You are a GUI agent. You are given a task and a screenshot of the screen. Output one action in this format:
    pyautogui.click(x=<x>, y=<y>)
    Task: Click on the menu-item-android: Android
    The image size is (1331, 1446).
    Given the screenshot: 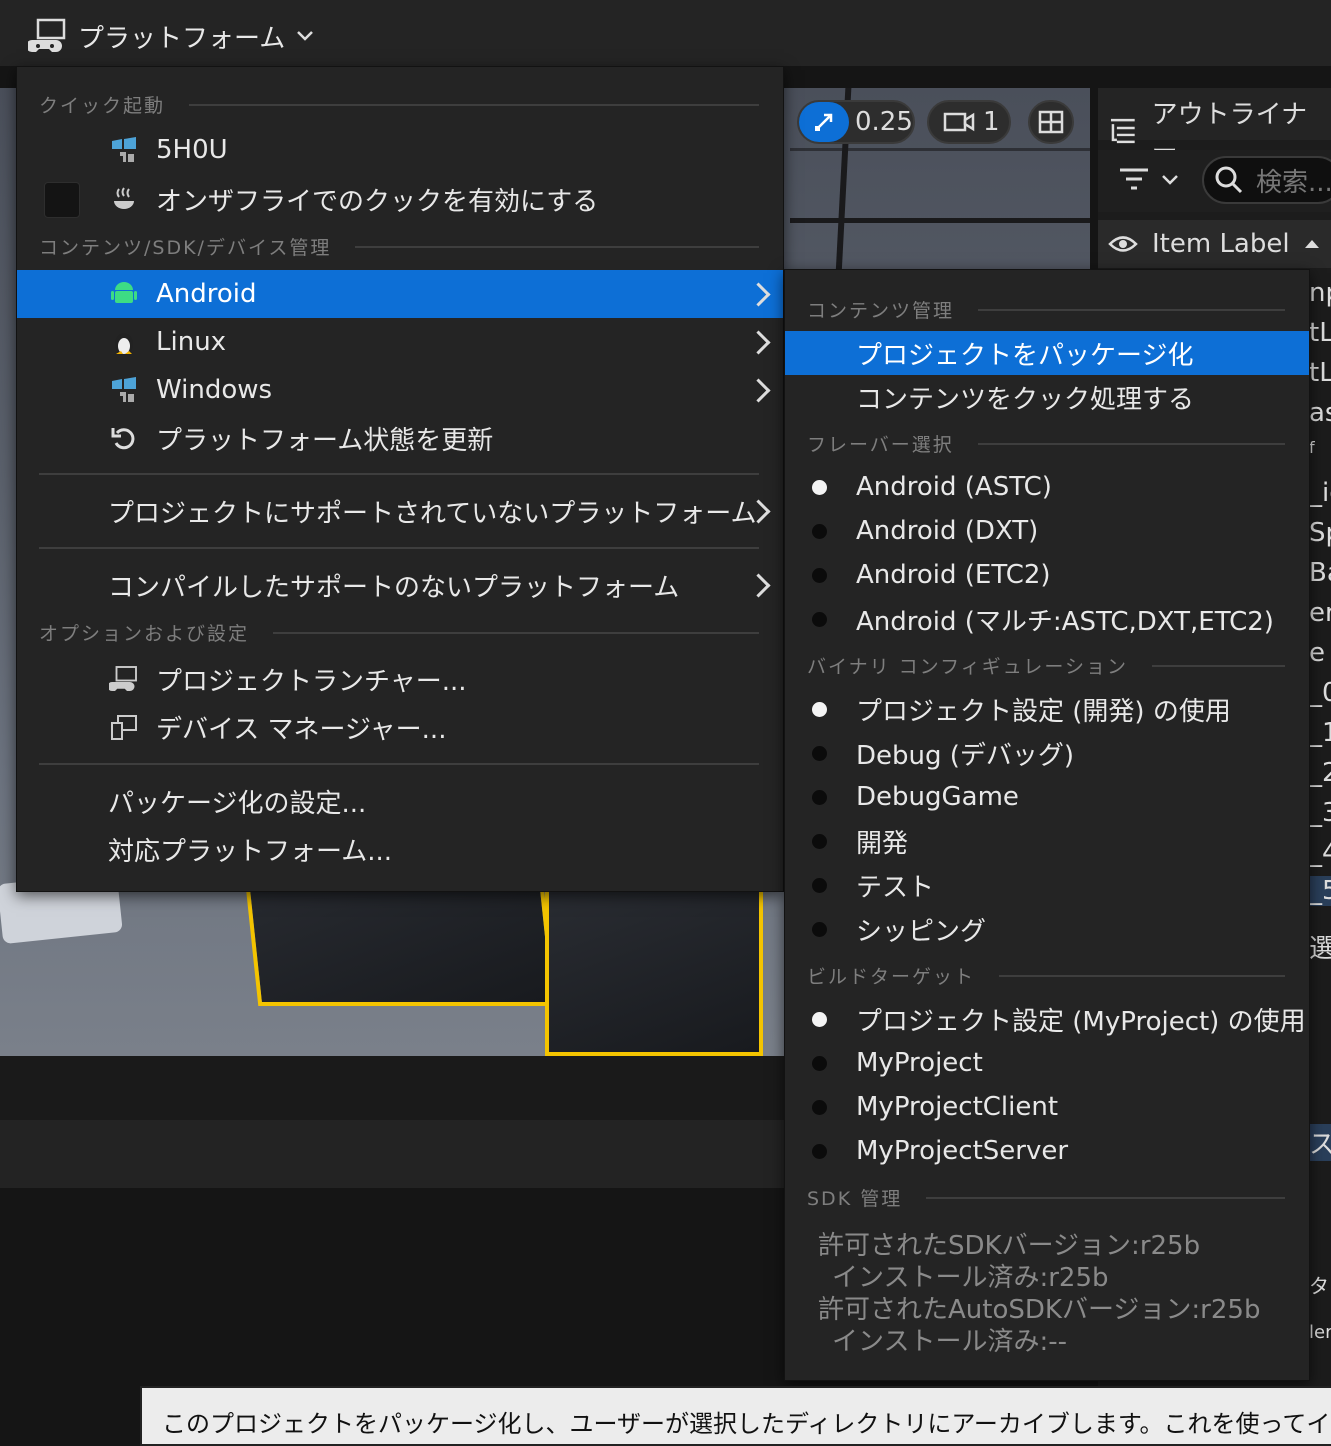 What is the action you would take?
    pyautogui.click(x=400, y=294)
    